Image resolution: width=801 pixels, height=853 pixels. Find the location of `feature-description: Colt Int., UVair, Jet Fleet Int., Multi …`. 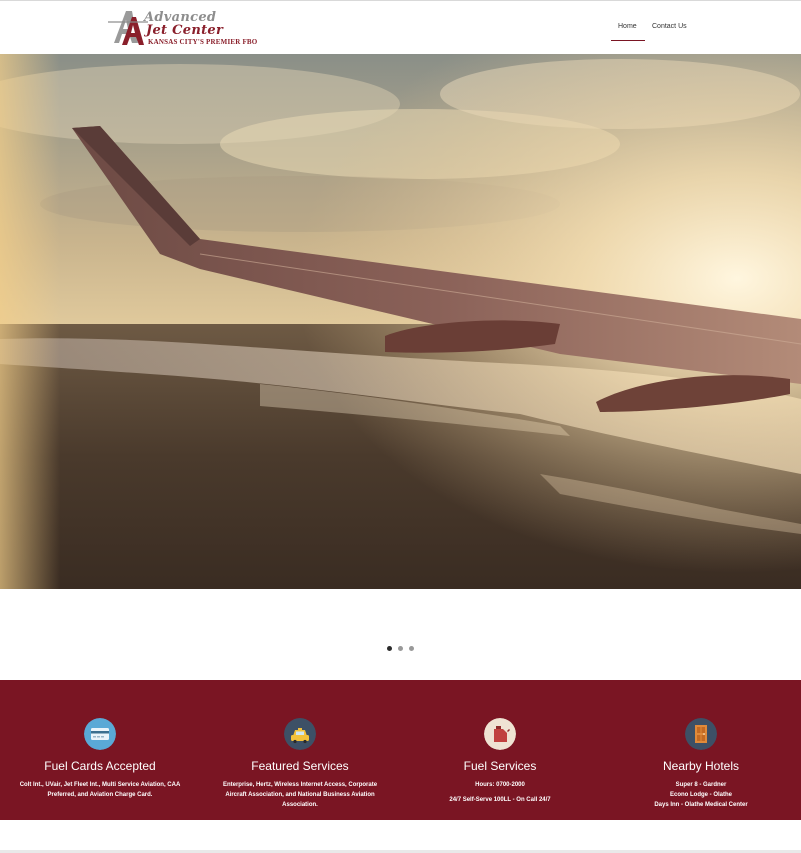

feature-description: Colt Int., UVair, Jet Fleet Int., Multi … is located at coordinates (100, 790).